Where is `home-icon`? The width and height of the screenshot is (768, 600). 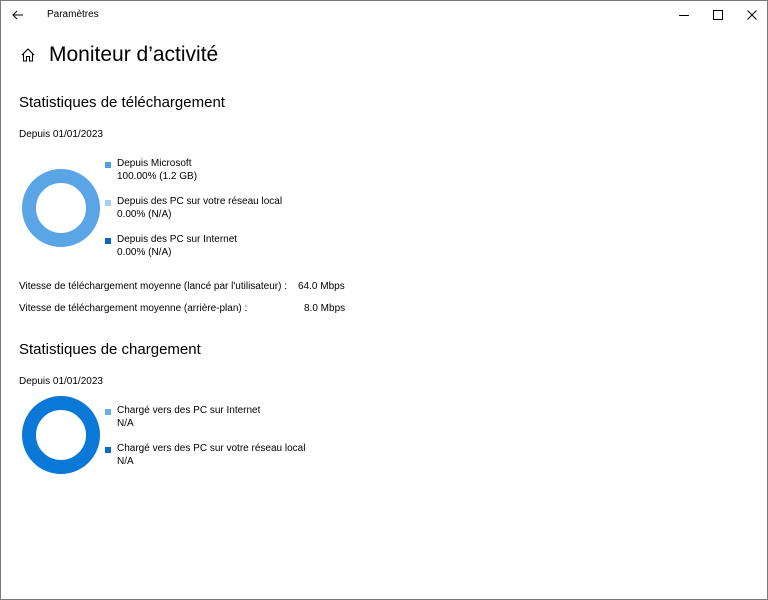 home-icon is located at coordinates (28, 55).